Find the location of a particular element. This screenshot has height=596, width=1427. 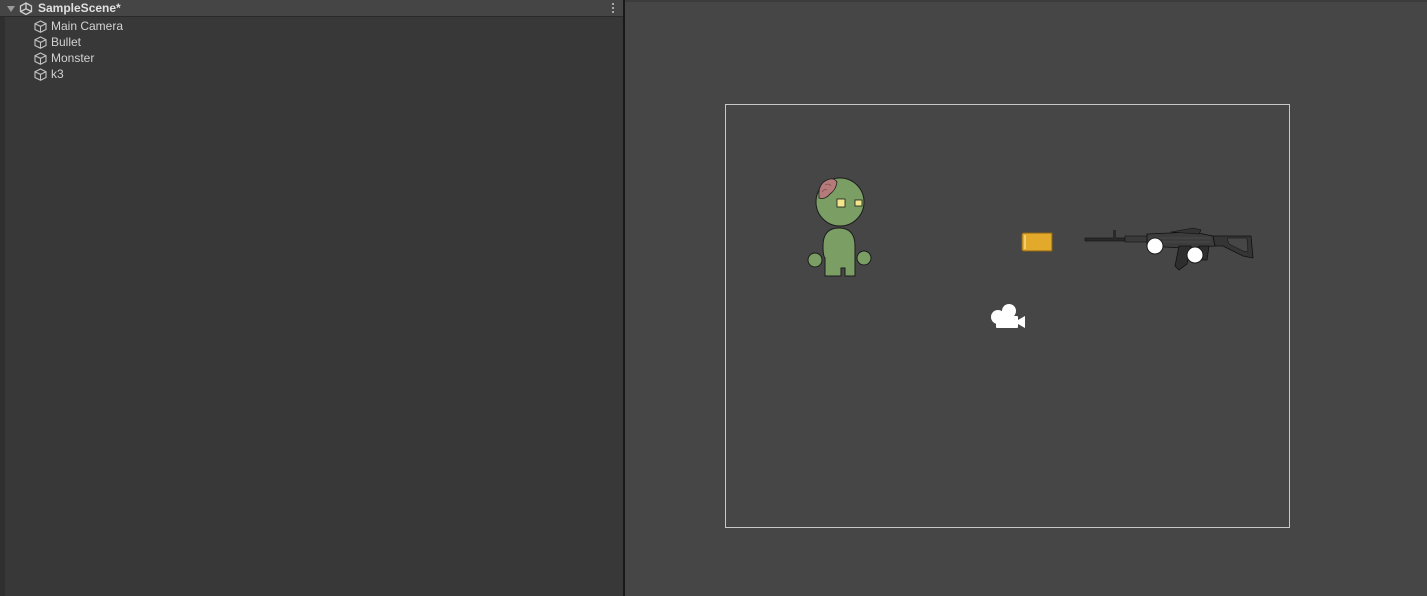

viewport-top-border is located at coordinates (1026, 1).